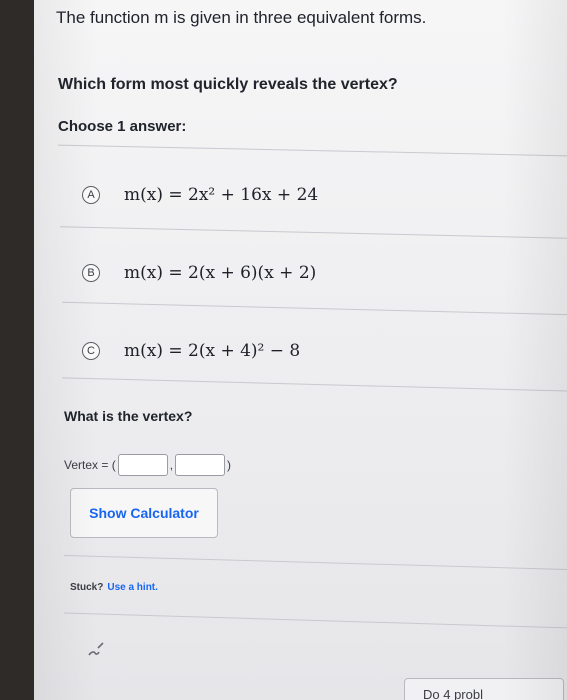 The width and height of the screenshot is (567, 700). I want to click on vertex-label: Vertex = (, so click(90, 465).